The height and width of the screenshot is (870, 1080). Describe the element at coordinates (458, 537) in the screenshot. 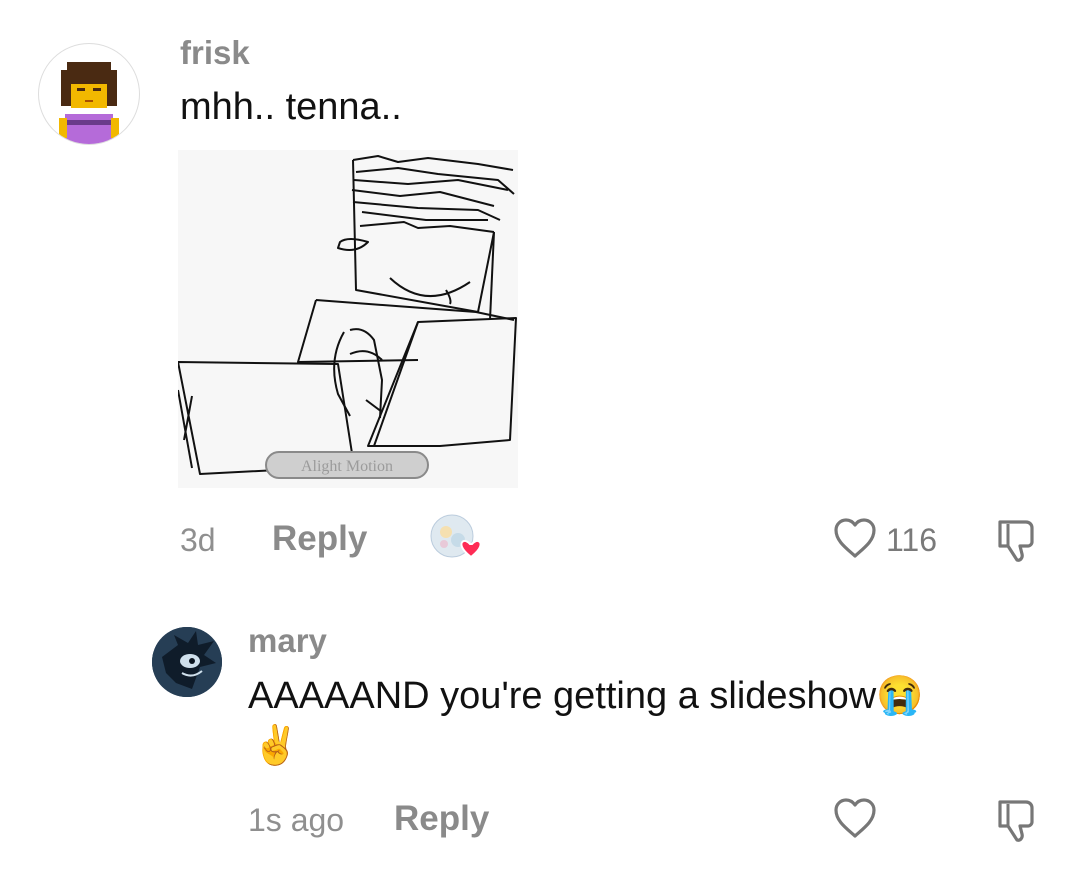

I see `creator-liked-icon` at that location.